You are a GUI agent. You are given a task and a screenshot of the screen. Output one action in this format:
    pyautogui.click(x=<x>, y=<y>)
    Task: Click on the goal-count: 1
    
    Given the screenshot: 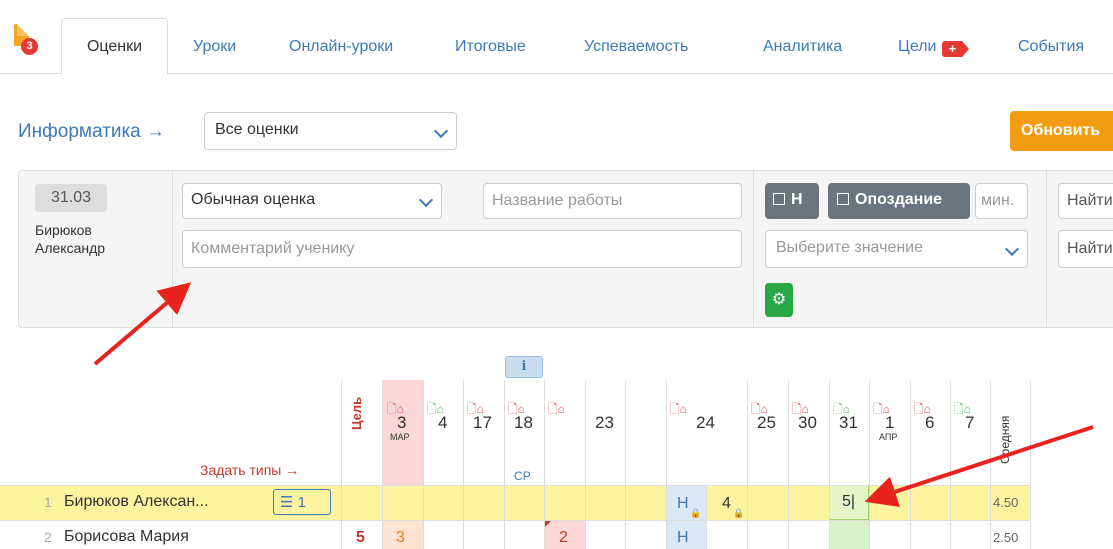 What is the action you would take?
    pyautogui.click(x=301, y=502)
    